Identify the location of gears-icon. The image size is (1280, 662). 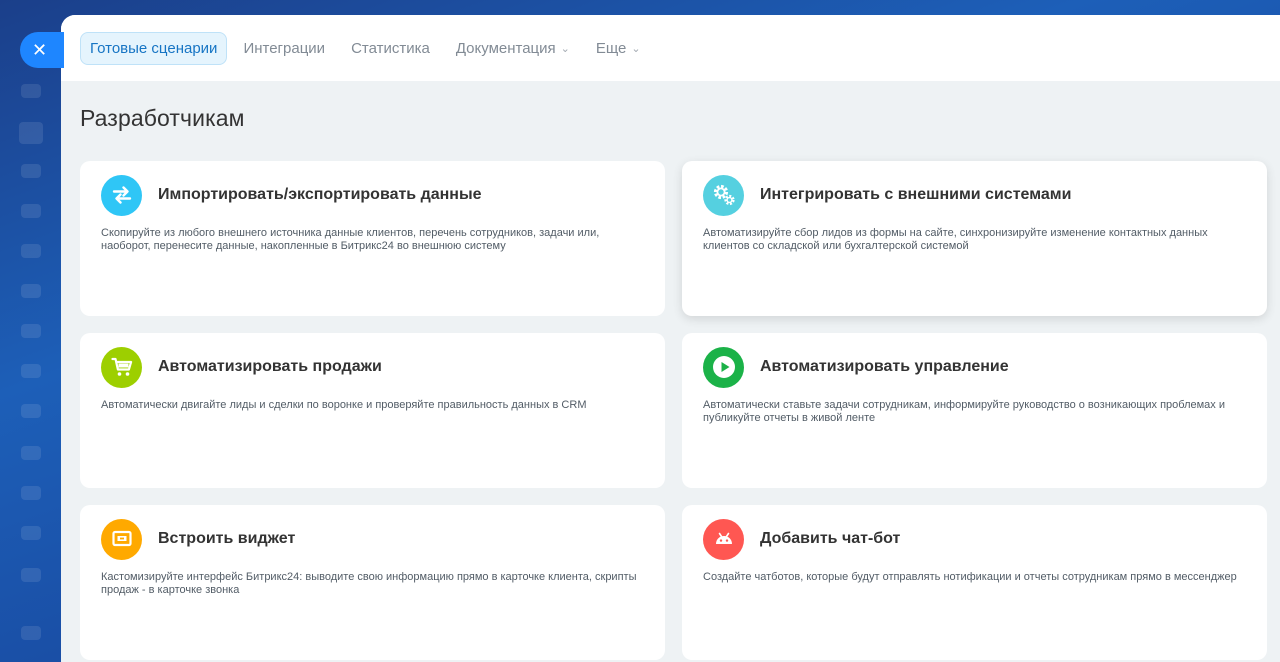
(723, 195).